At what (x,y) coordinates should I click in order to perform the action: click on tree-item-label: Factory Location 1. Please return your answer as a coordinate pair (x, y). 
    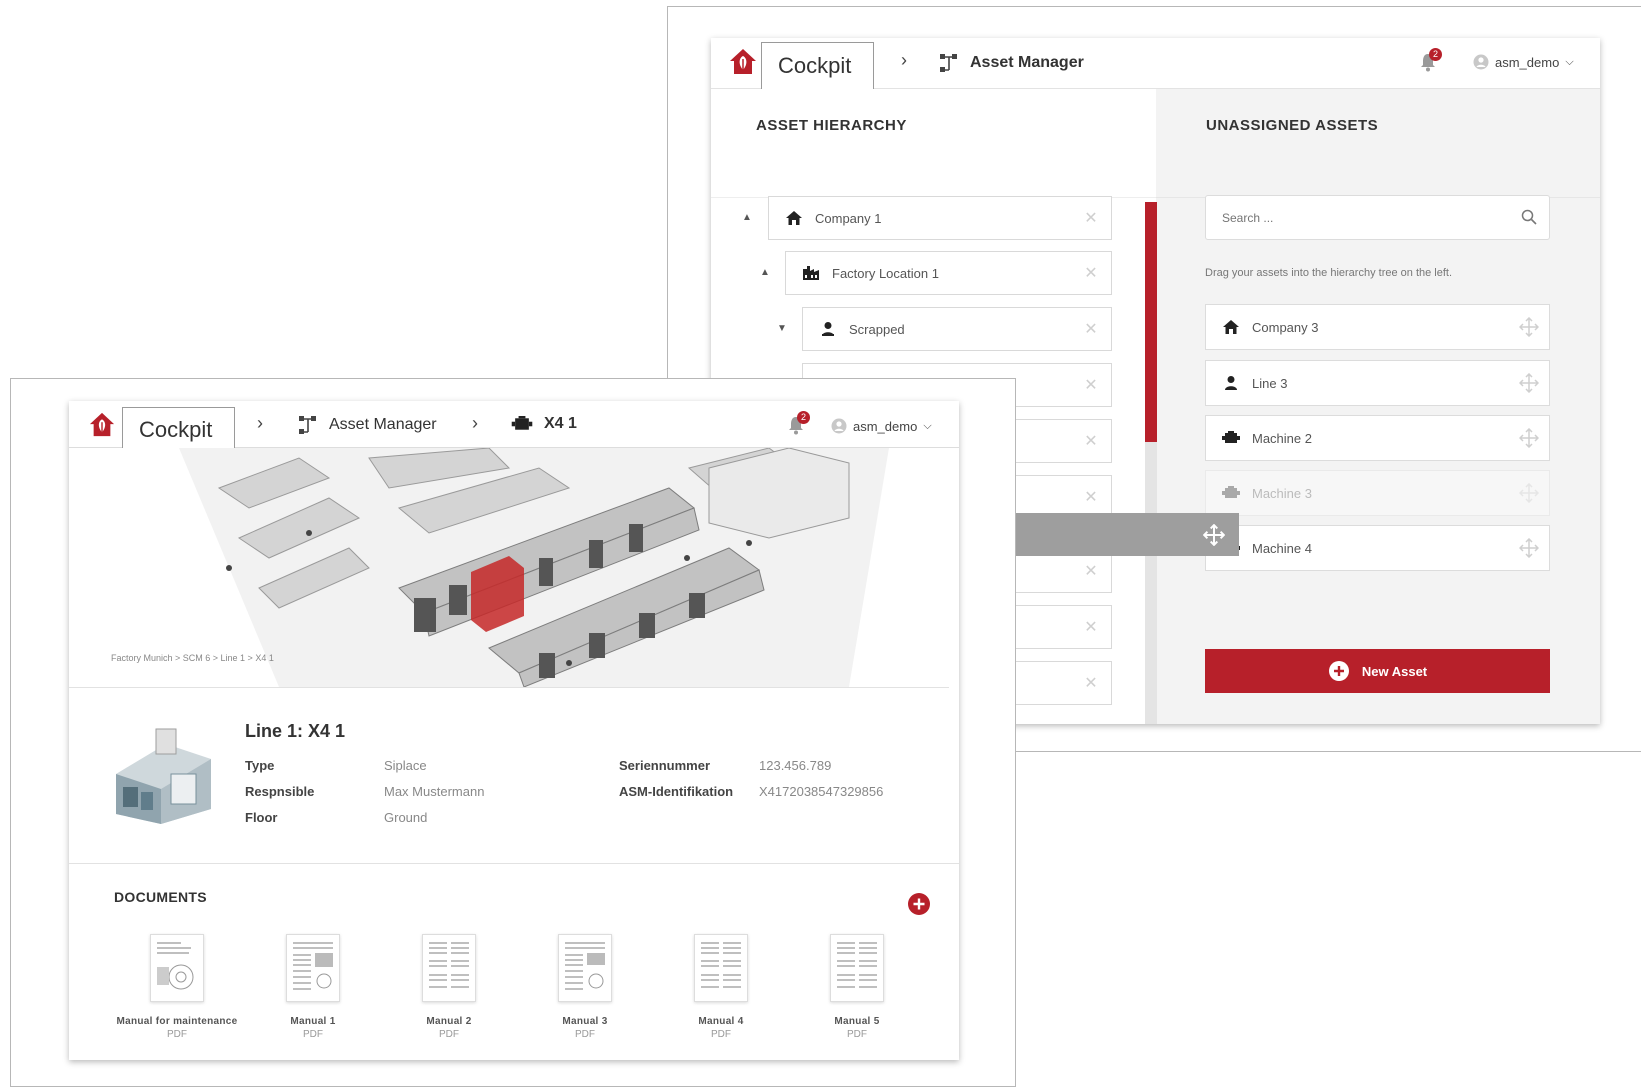
    Looking at the image, I should click on (885, 273).